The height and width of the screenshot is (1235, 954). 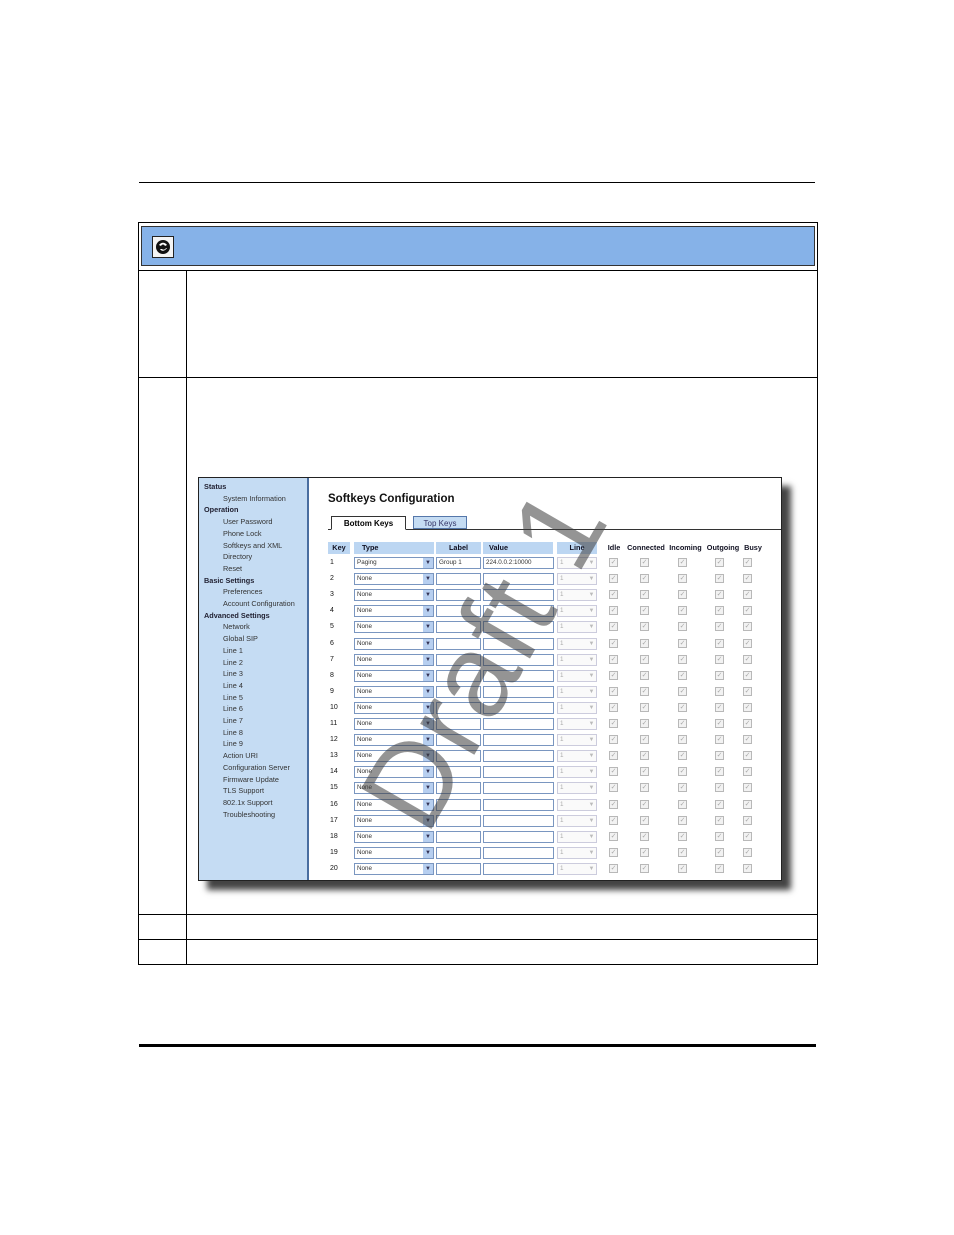 I want to click on sidebar-item: Line 5, so click(x=233, y=697).